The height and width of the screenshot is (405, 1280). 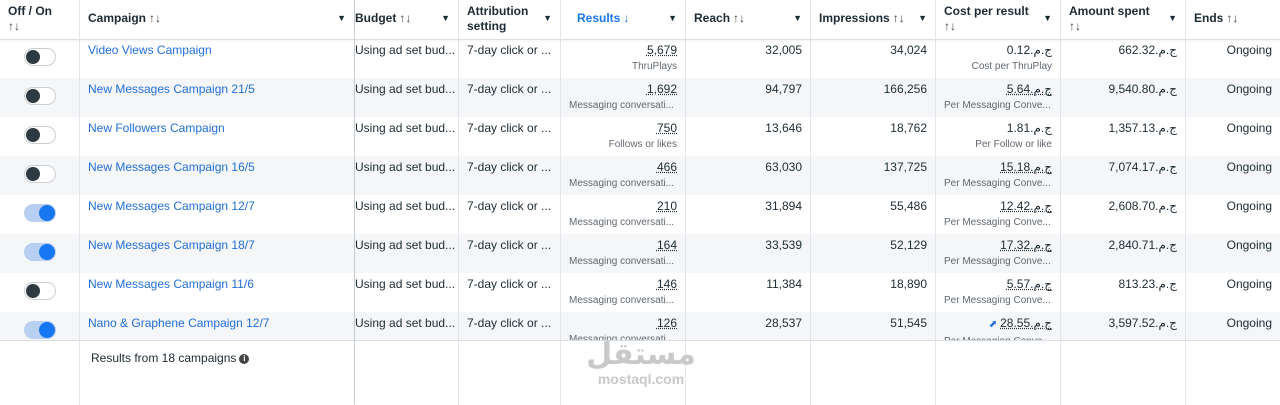 I want to click on campaign-name-link: New Messages Campaign 11/6, so click(x=217, y=292).